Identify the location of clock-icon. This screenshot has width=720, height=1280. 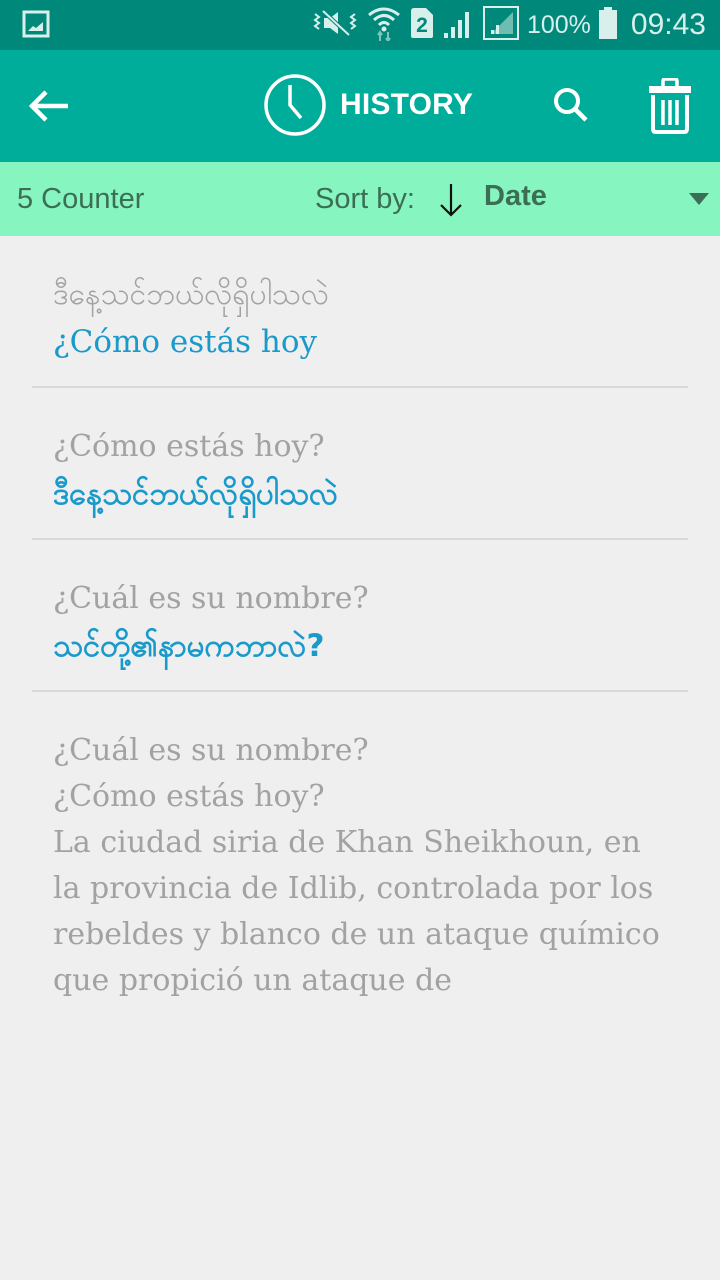
(295, 105).